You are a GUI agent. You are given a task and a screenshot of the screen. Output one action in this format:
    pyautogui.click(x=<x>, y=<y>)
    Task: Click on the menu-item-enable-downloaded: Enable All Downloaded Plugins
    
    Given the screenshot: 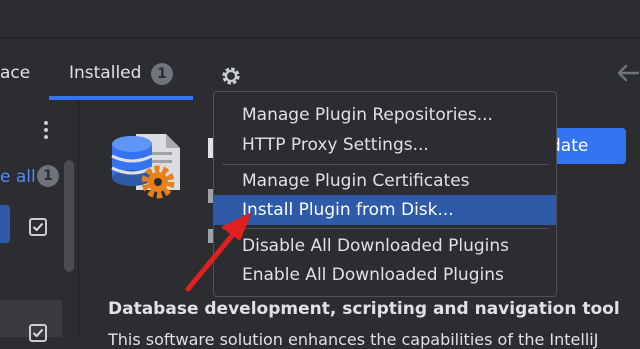 What is the action you would take?
    pyautogui.click(x=385, y=275)
    